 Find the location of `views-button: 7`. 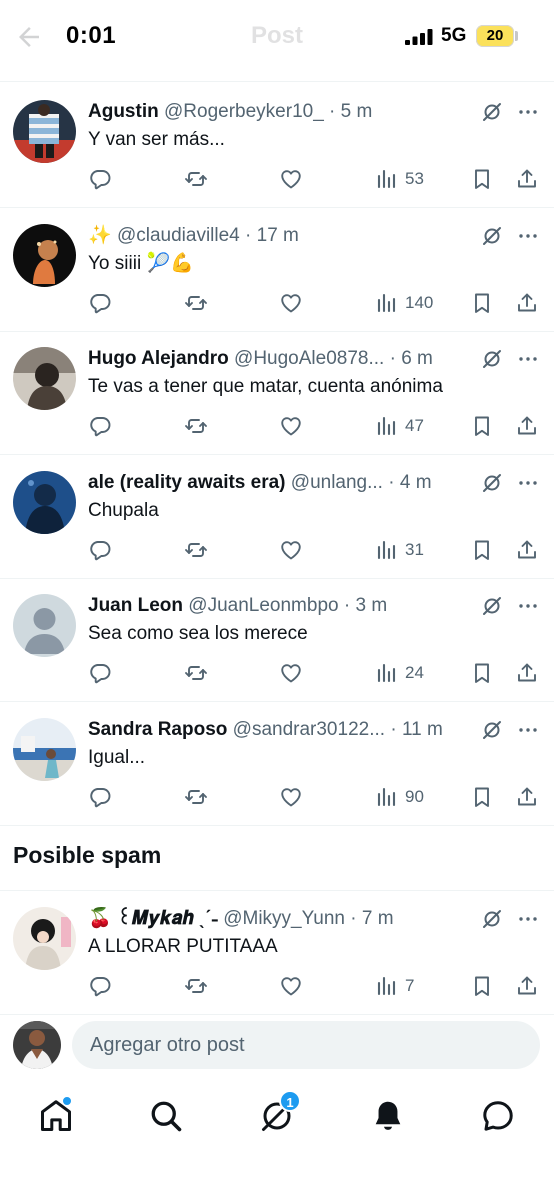

views-button: 7 is located at coordinates (415, 986).